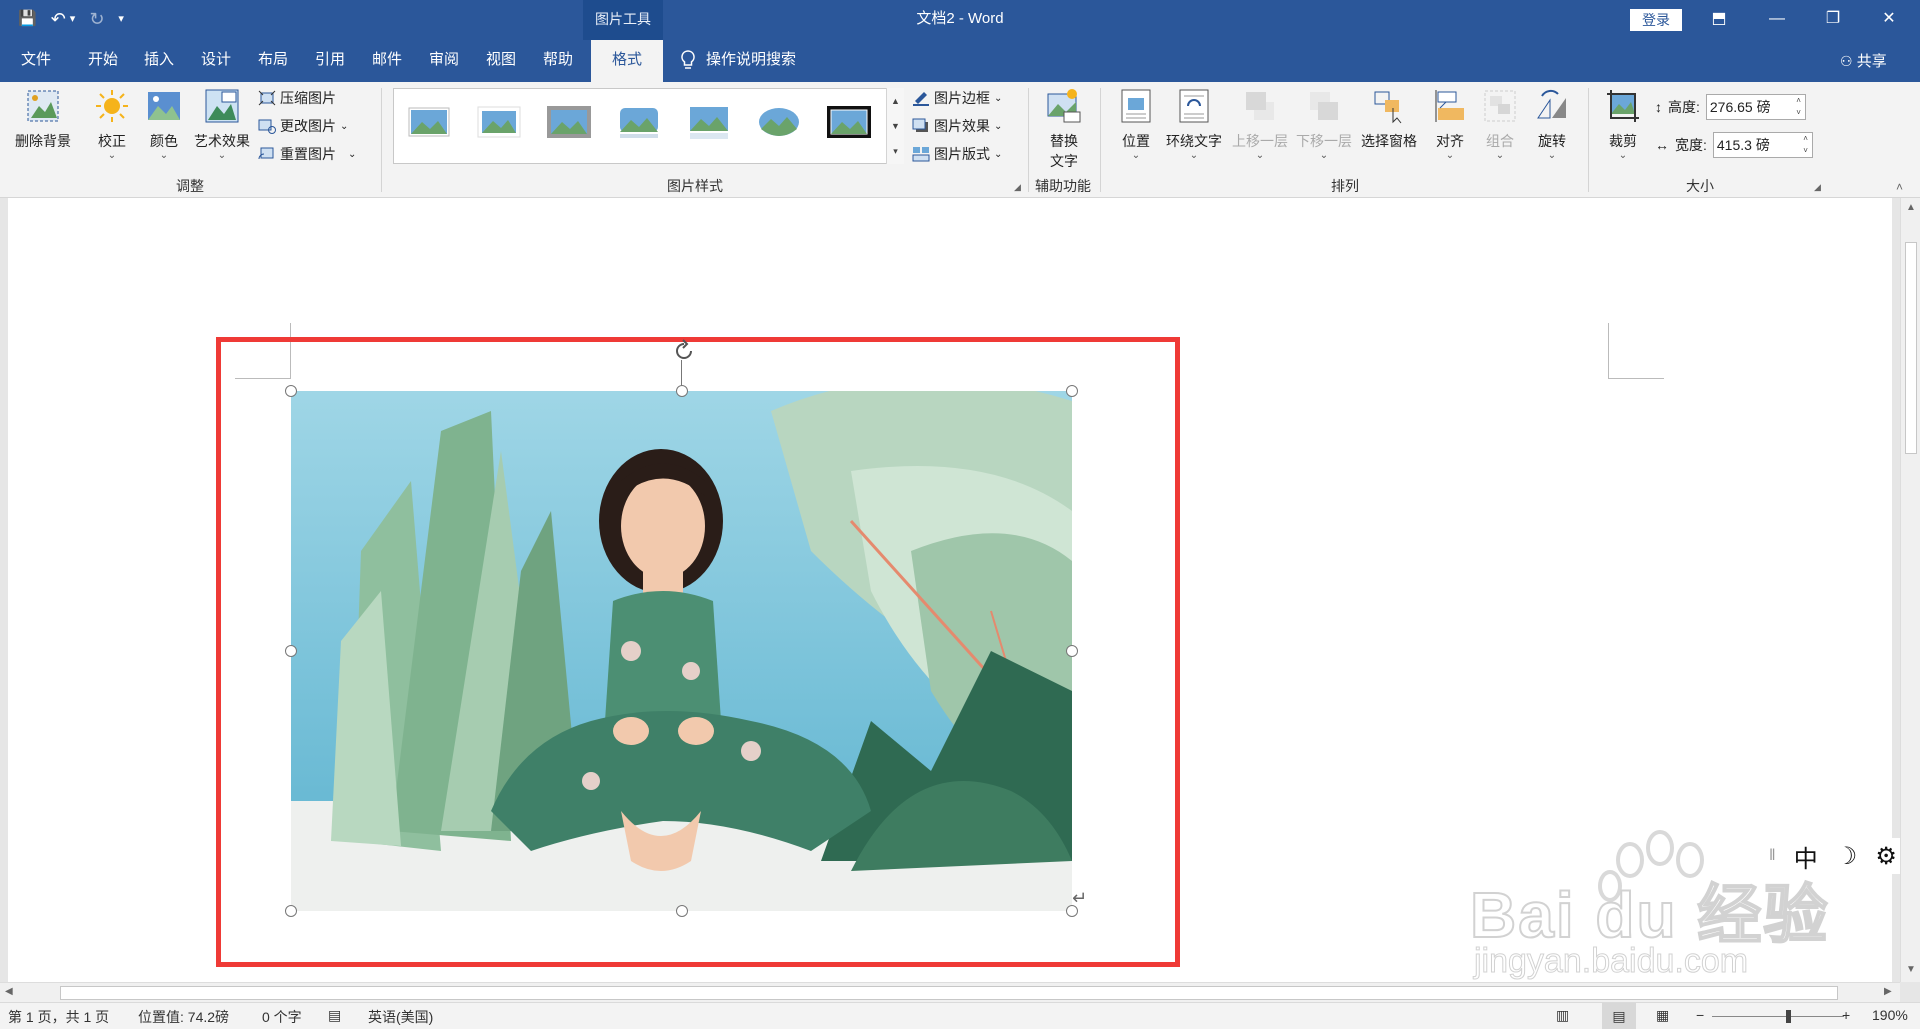 This screenshot has width=1920, height=1029. Describe the element at coordinates (1623, 124) in the screenshot. I see `crop-button: 裁剪 ⌄` at that location.